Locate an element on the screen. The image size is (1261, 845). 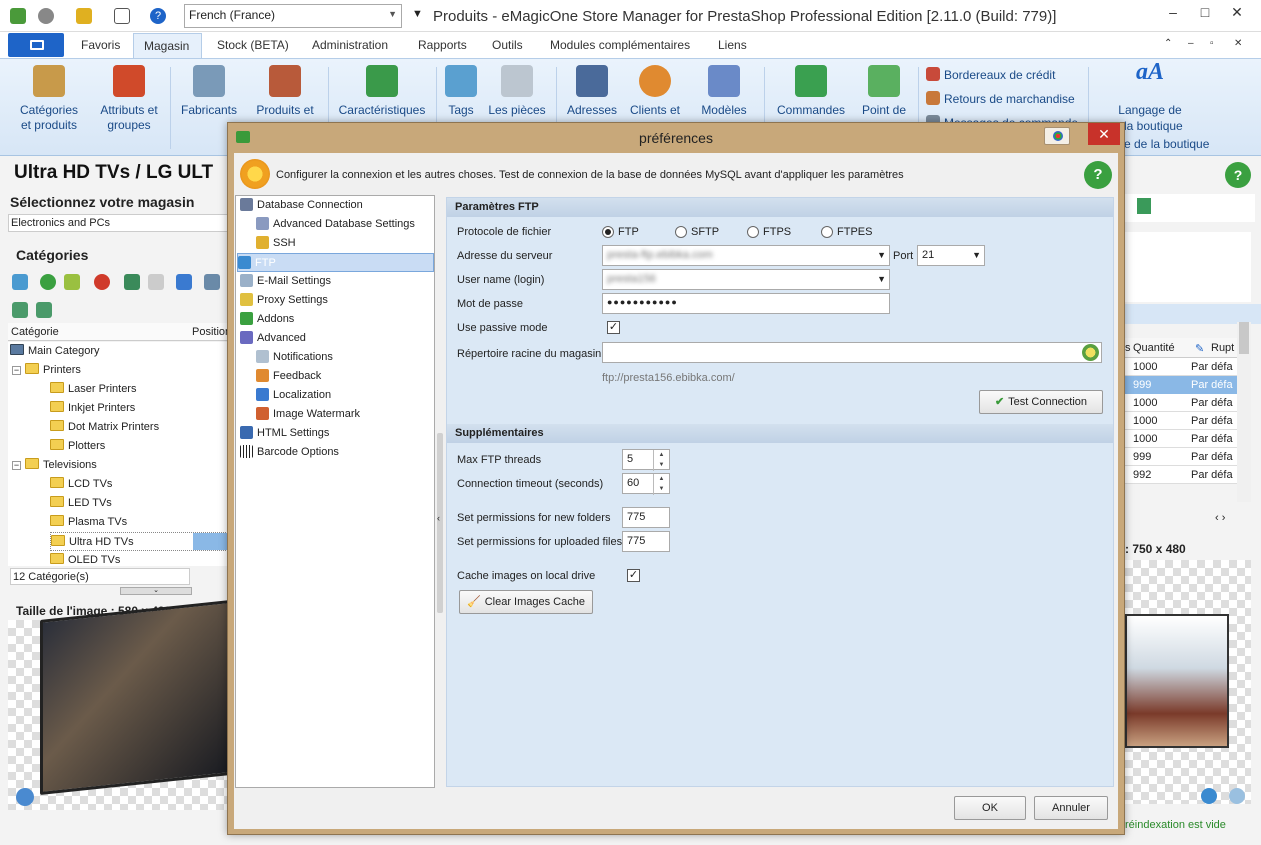
panel-splitter: ‹ is located at coordinates (440, 523).